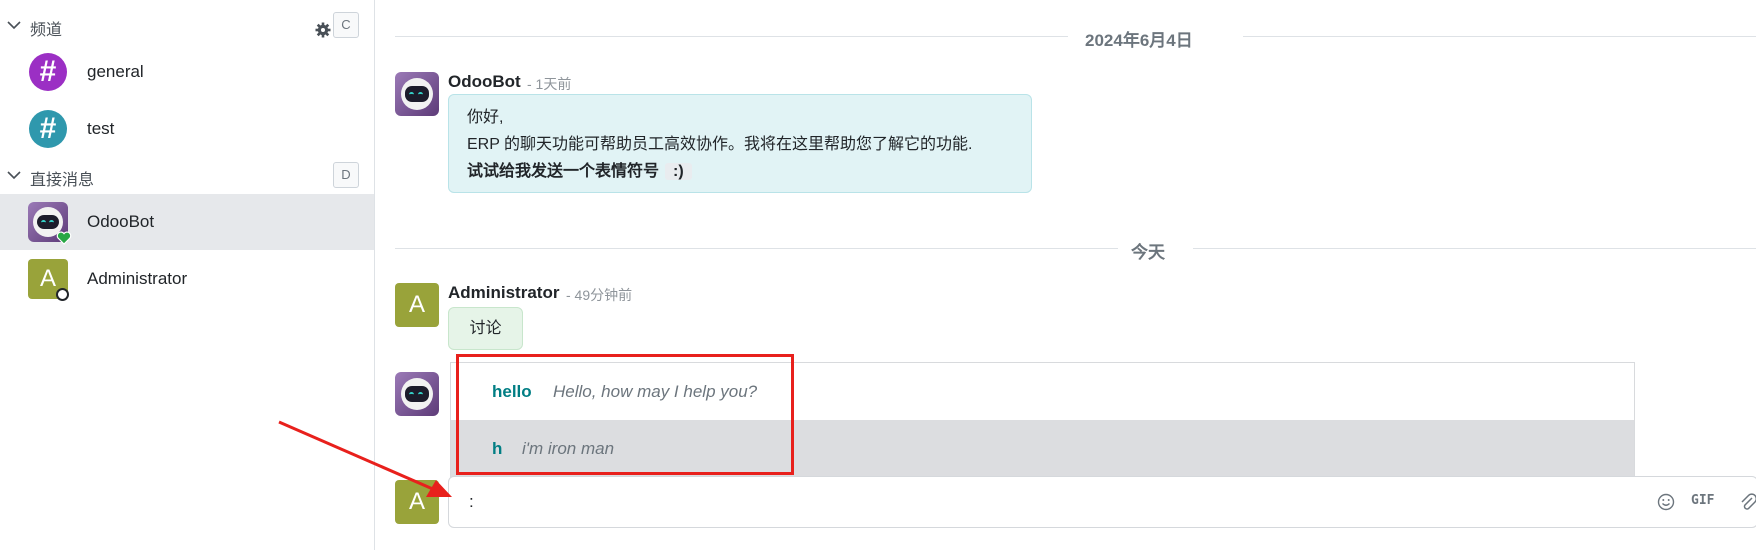 The image size is (1756, 550). I want to click on sidebar-item-label: test, so click(101, 128).